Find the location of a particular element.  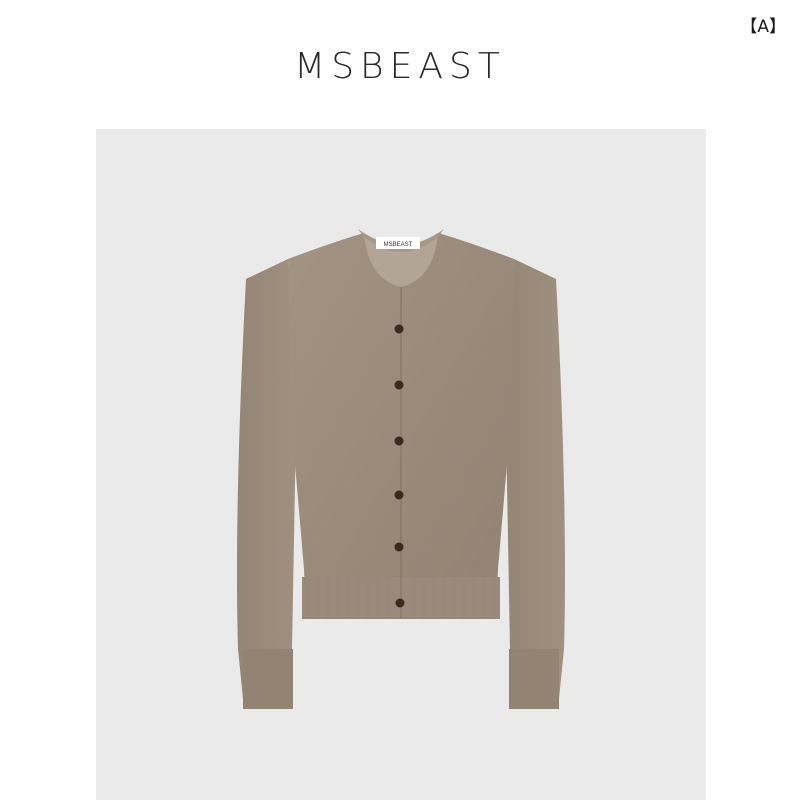

right-cuff is located at coordinates (534, 679).